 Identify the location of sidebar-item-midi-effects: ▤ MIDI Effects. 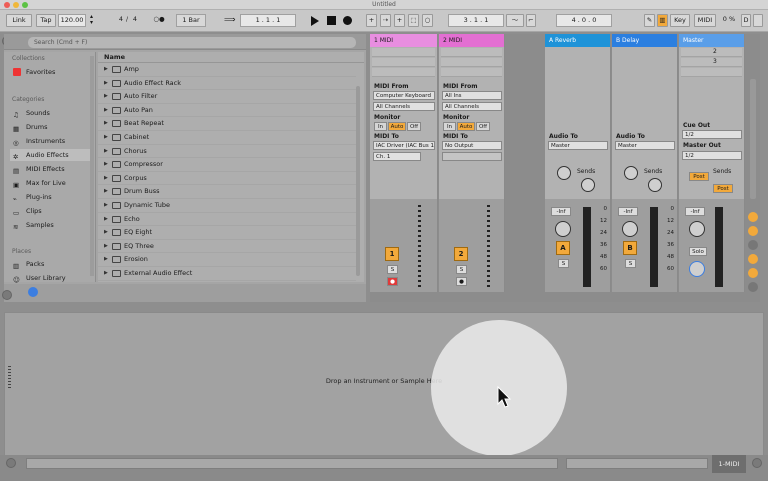
(50, 169).